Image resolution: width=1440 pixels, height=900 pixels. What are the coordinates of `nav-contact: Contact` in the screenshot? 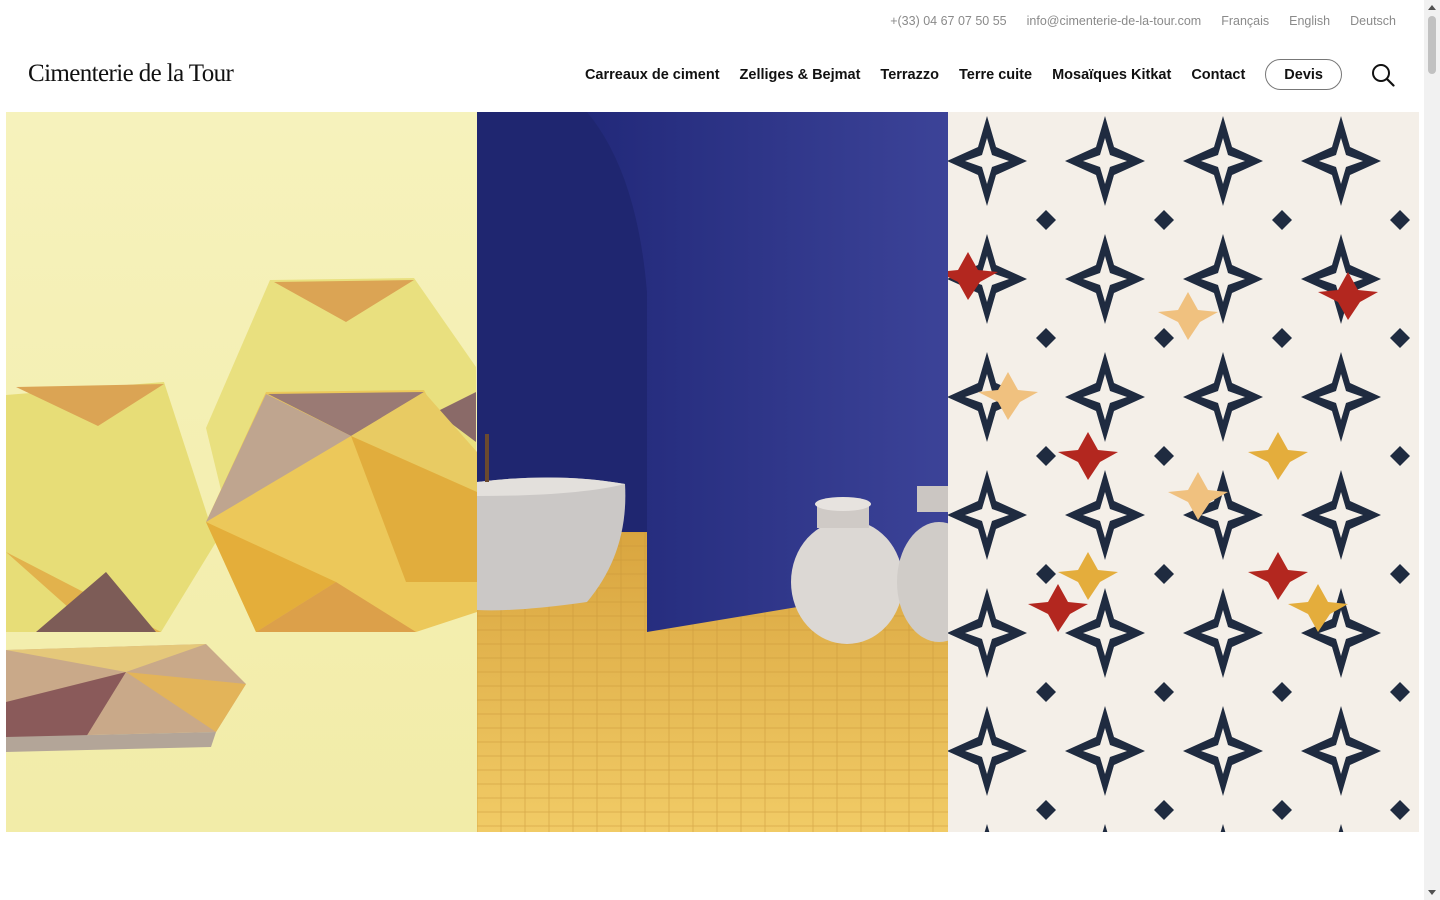 It's located at (1218, 75).